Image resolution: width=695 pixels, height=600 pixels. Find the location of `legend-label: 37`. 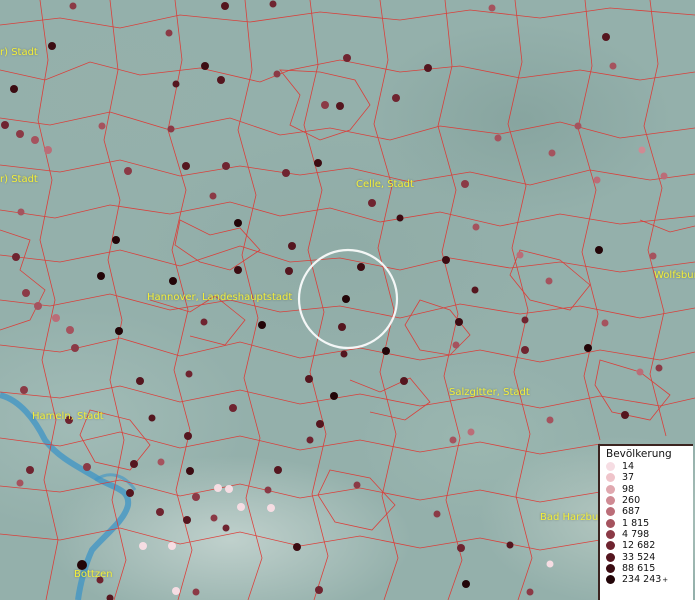

legend-label: 37 is located at coordinates (628, 478).